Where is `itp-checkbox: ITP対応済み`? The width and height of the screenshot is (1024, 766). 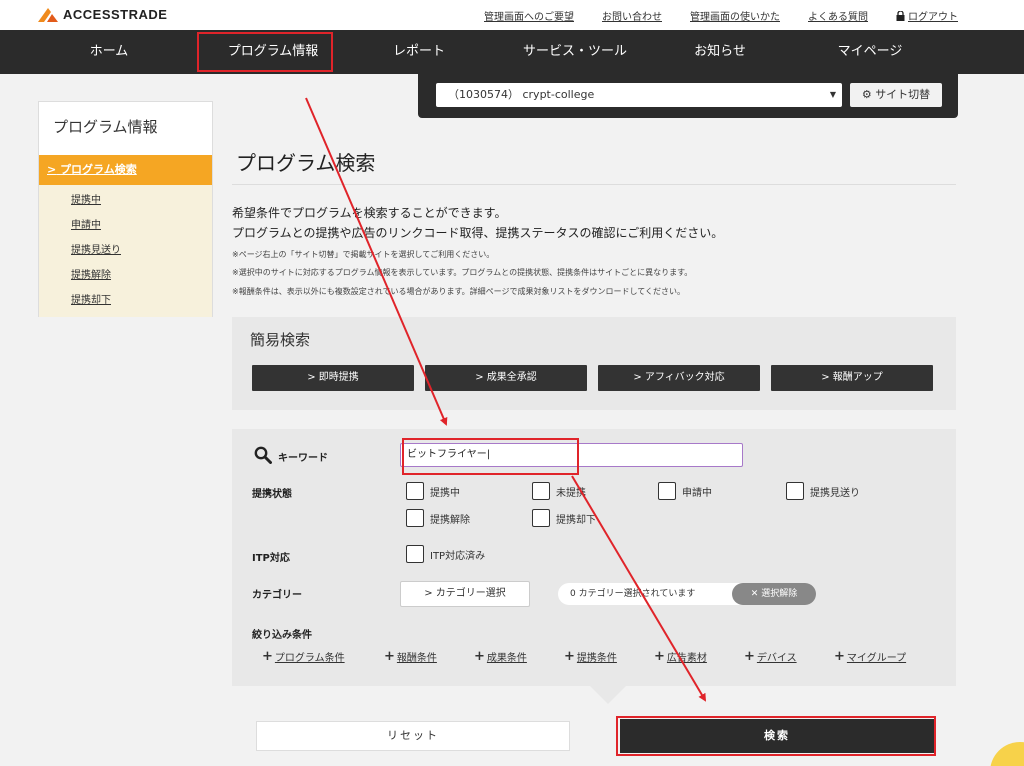
itp-checkbox: ITP対応済み is located at coordinates (445, 554).